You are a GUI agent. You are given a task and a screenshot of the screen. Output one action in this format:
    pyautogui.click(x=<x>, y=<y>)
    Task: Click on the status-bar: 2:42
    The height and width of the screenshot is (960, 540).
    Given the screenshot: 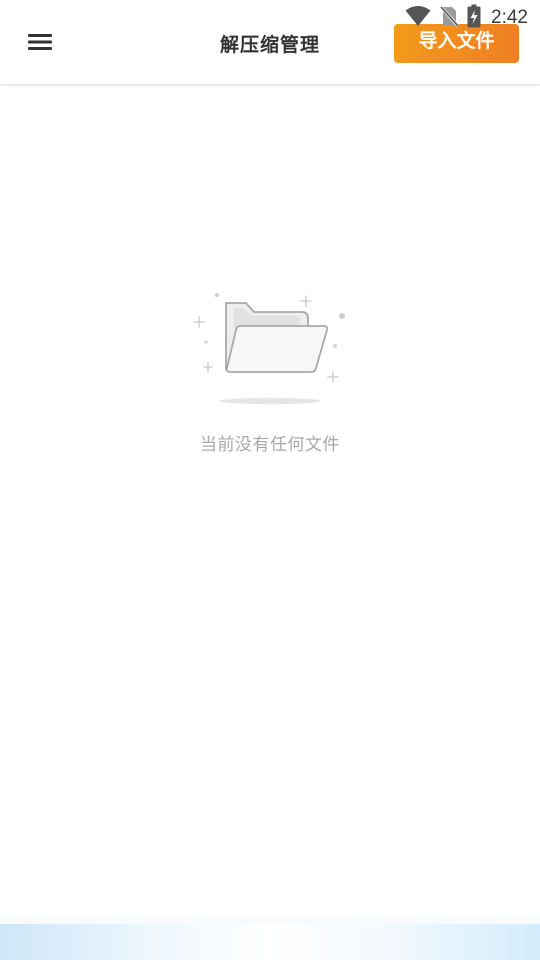 What is the action you would take?
    pyautogui.click(x=270, y=18)
    